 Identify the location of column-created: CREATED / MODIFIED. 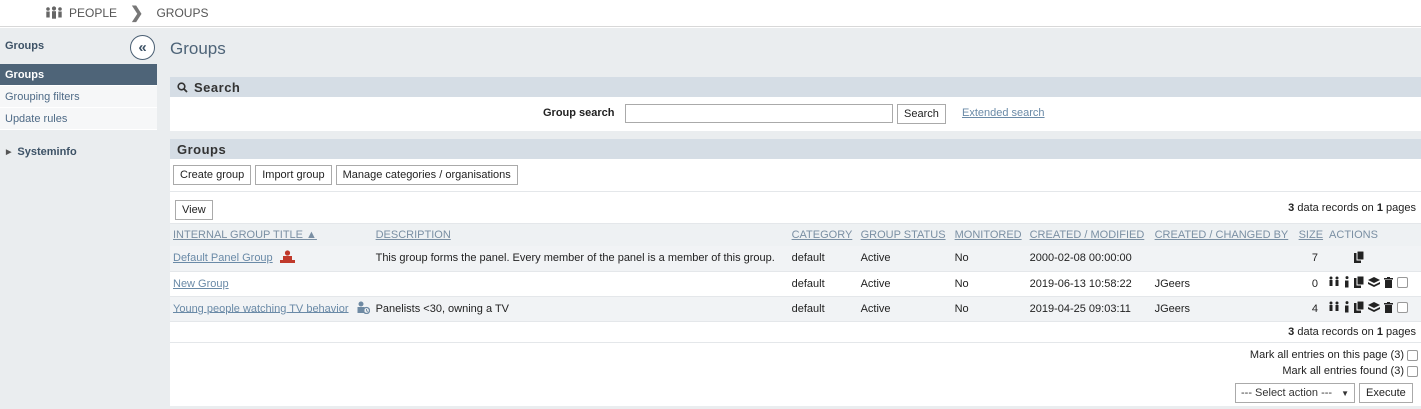
(1089, 235).